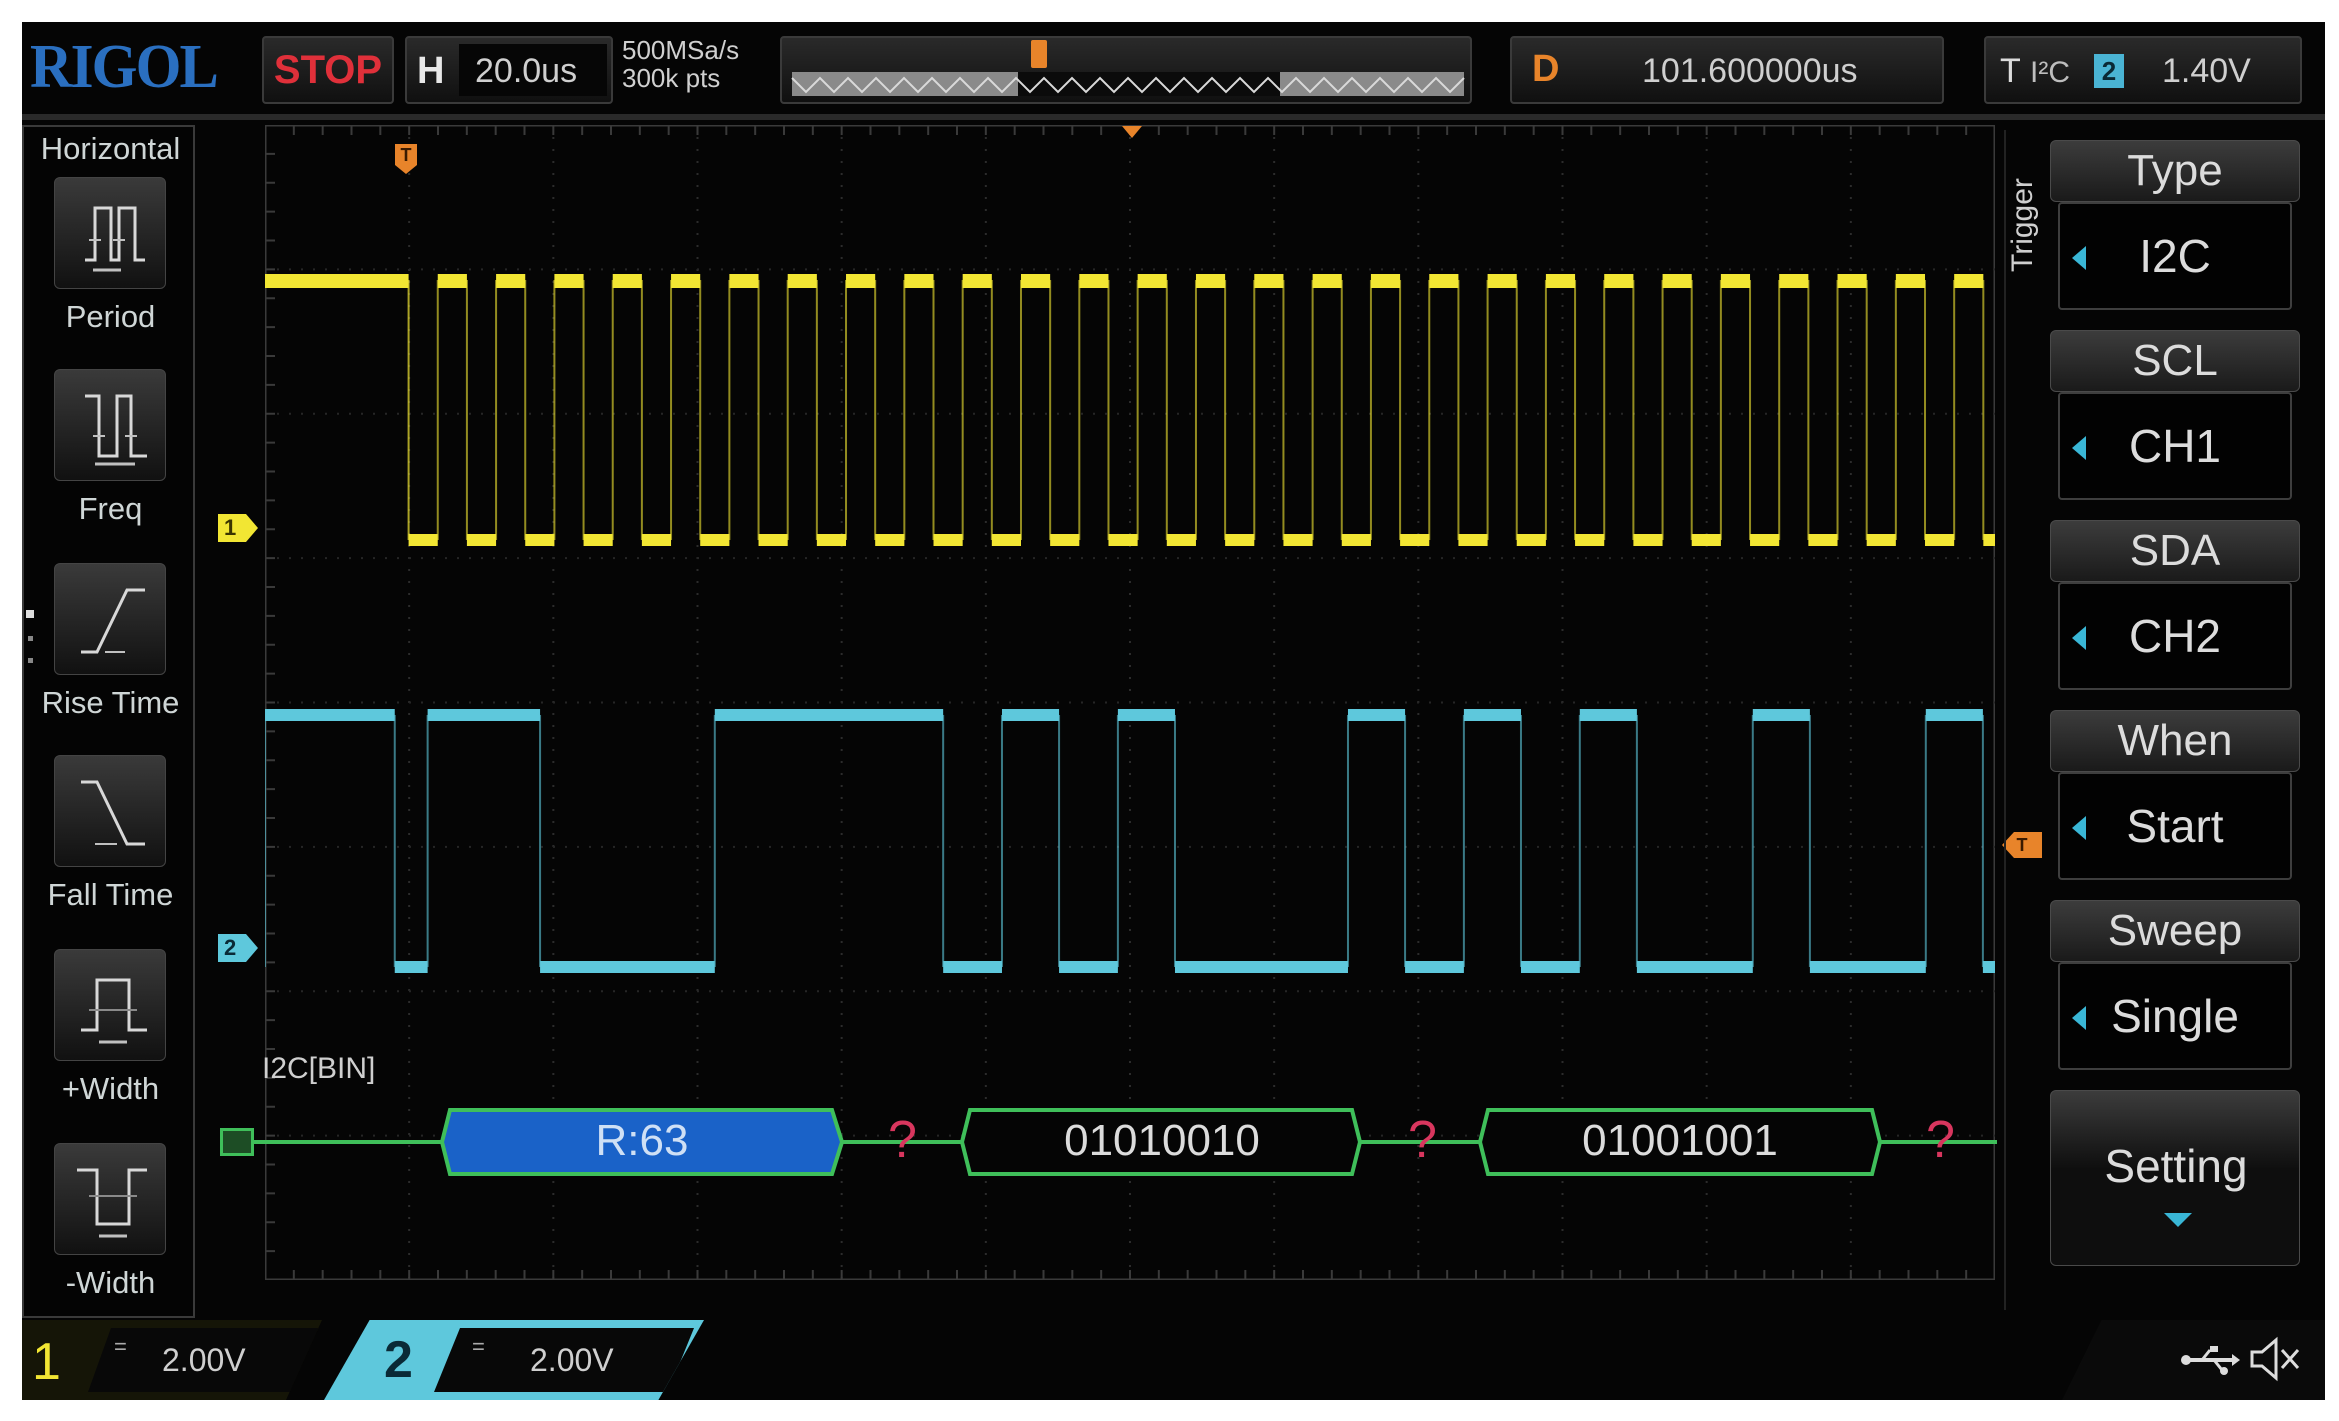 This screenshot has height=1421, width=2339. Describe the element at coordinates (237, 1142) in the screenshot. I see `decode-bus-marker` at that location.